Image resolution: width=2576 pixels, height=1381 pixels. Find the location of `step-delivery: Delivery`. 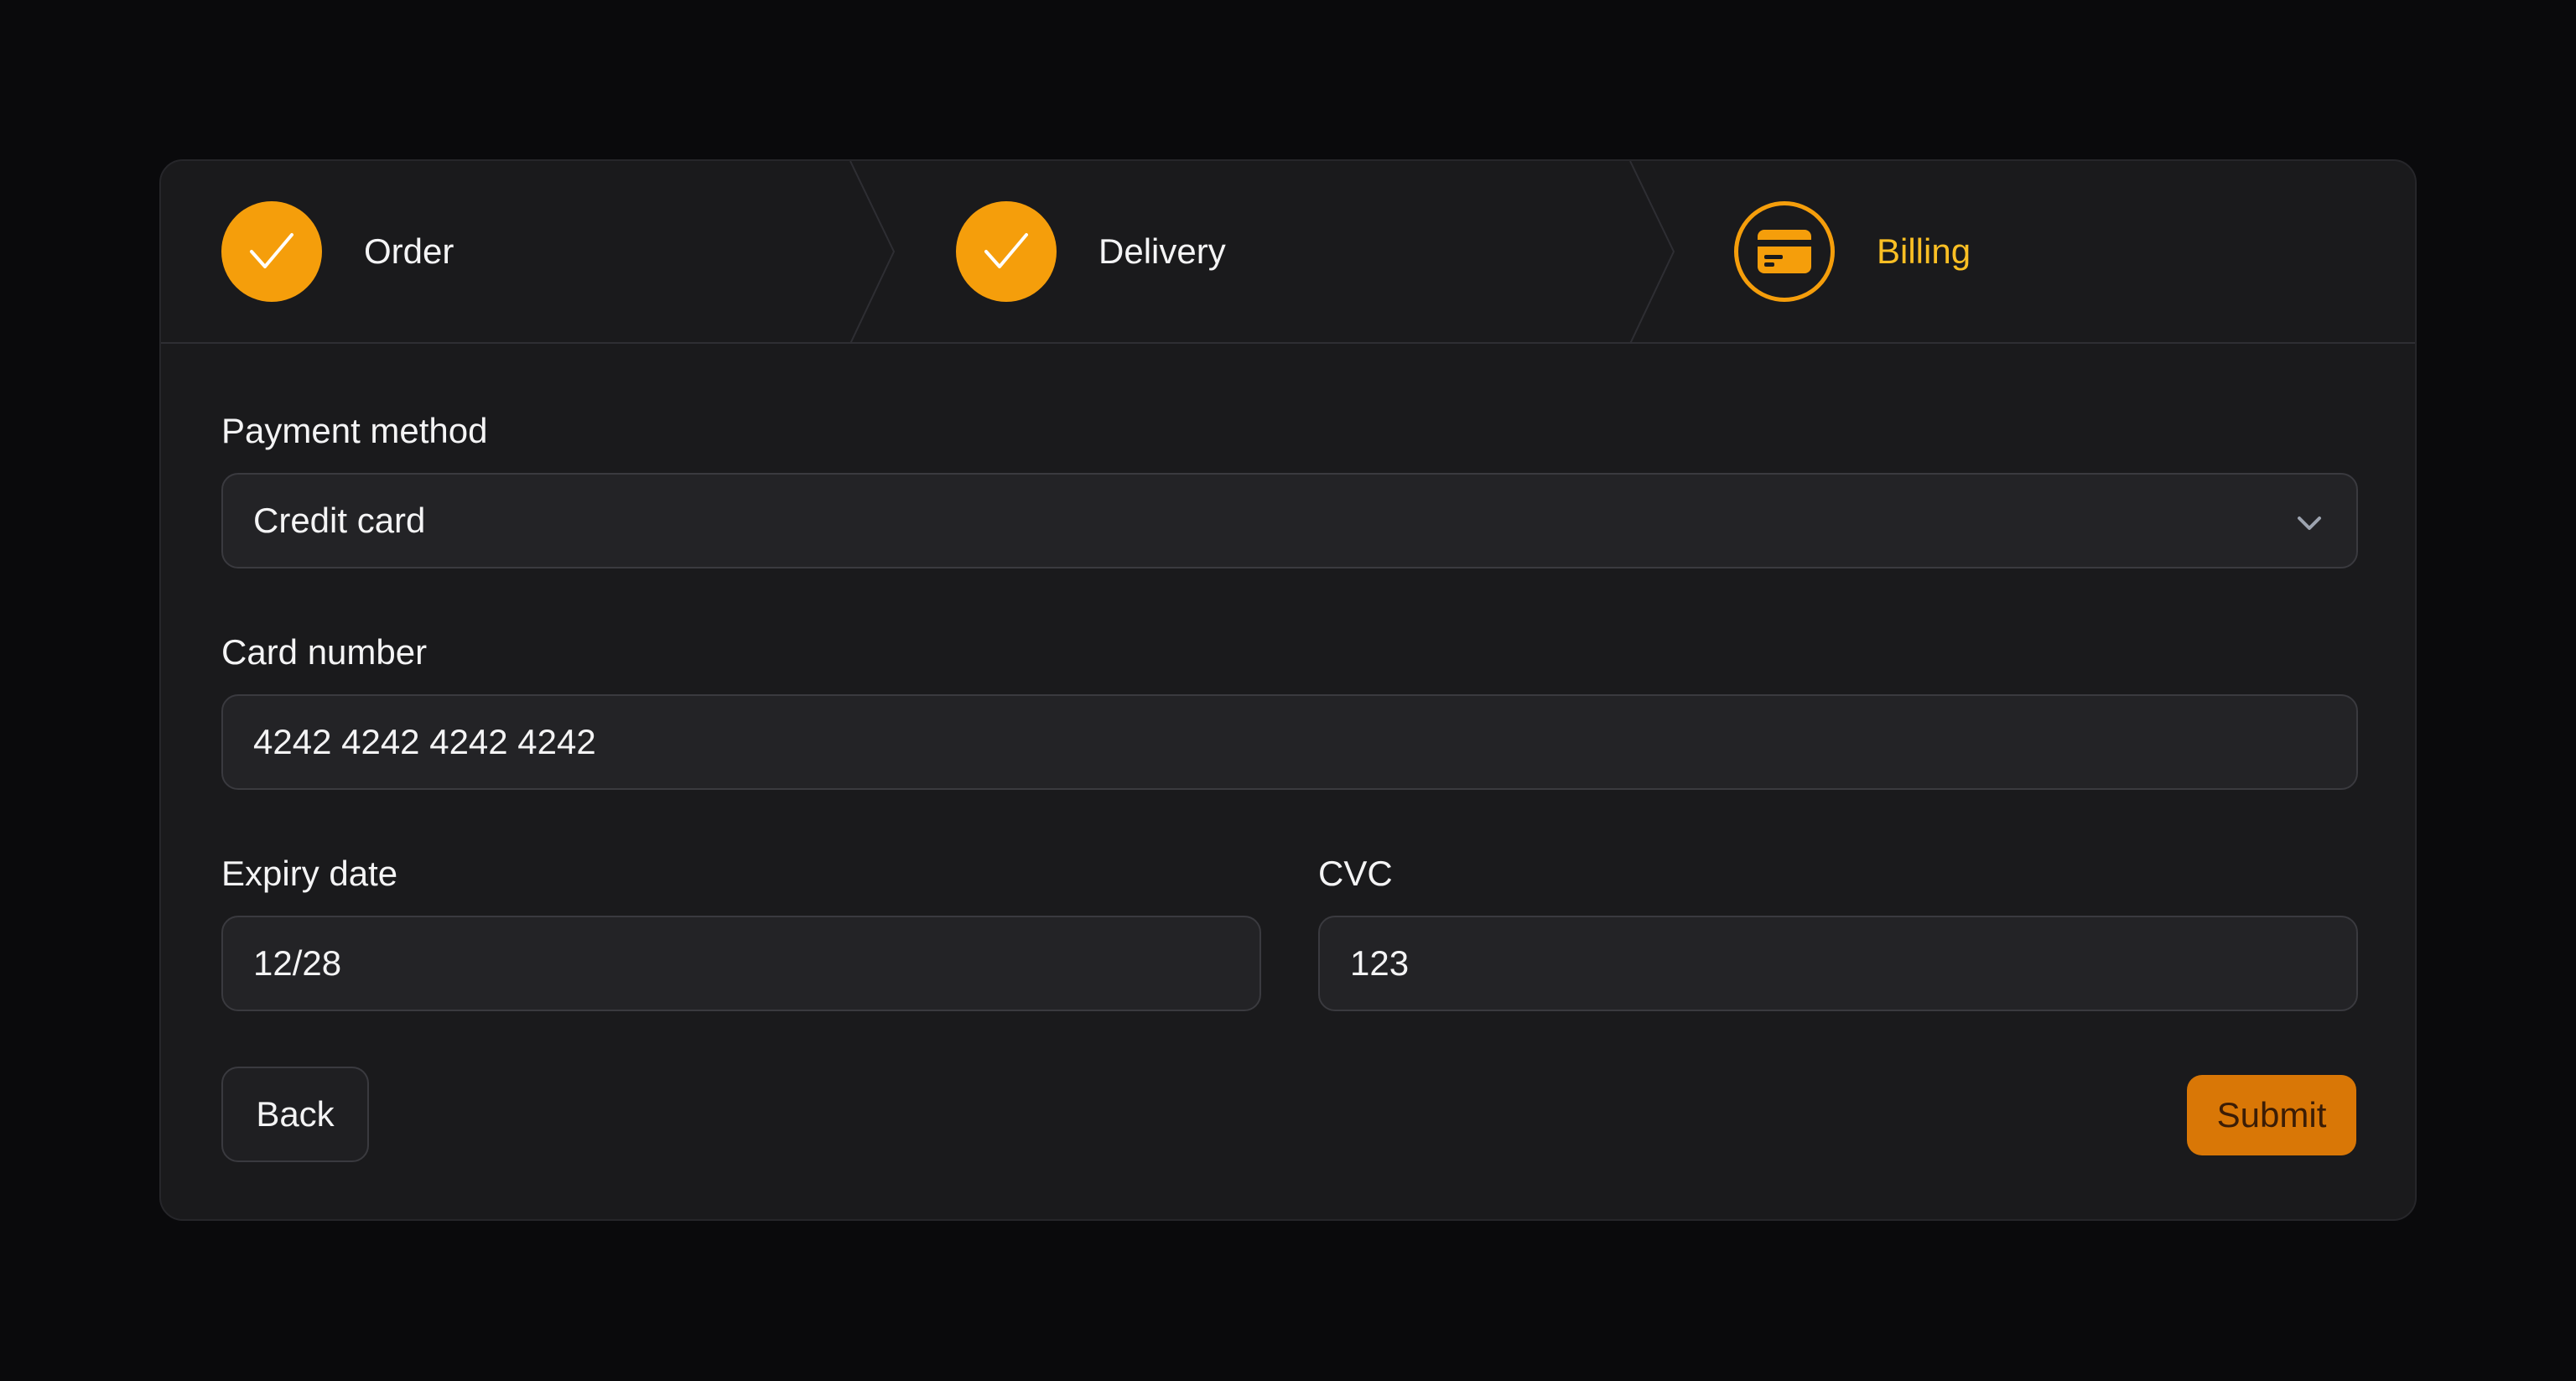

step-delivery: Delivery is located at coordinates (1091, 252).